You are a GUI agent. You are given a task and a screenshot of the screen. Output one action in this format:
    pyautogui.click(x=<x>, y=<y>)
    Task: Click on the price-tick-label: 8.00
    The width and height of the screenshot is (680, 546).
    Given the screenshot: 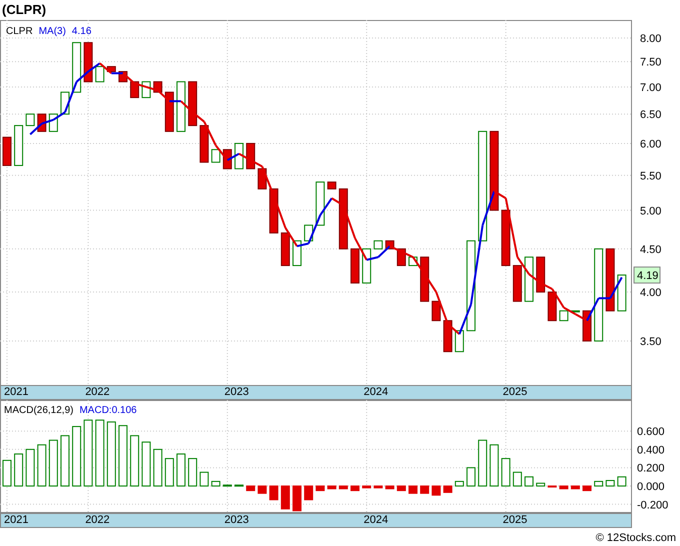 What is the action you would take?
    pyautogui.click(x=651, y=38)
    